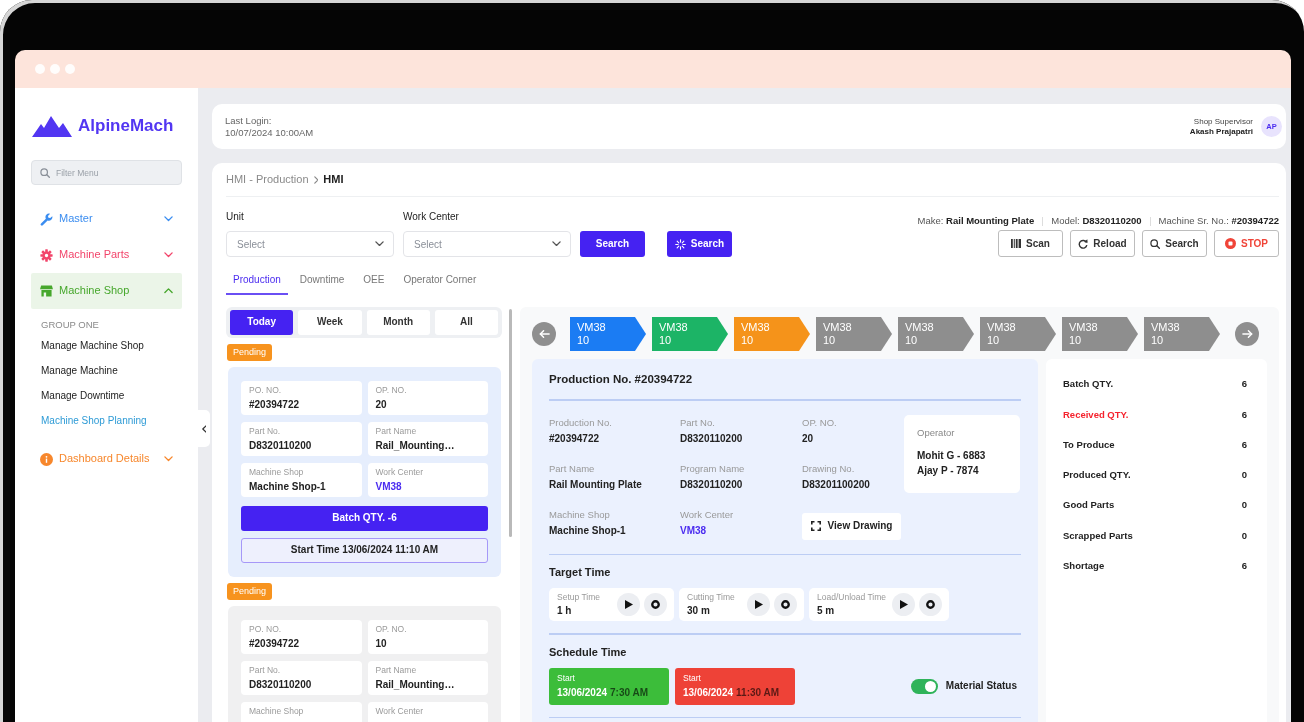 The height and width of the screenshot is (722, 1304). I want to click on order-card: PO. NO. #20394722 OP. NO. 10 Part No. D8320110200 Part Name Rail_Mounting… Machine Shop Work Center, so click(364, 664).